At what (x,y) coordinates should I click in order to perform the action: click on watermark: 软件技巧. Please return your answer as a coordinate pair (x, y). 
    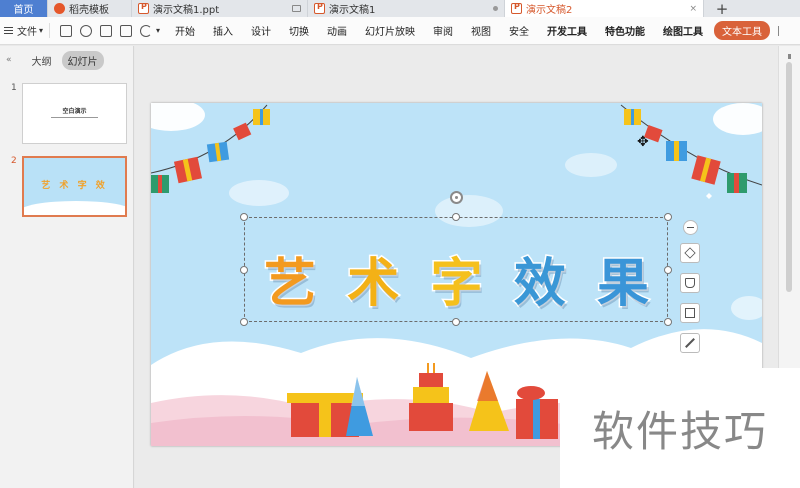
    Looking at the image, I should click on (680, 428).